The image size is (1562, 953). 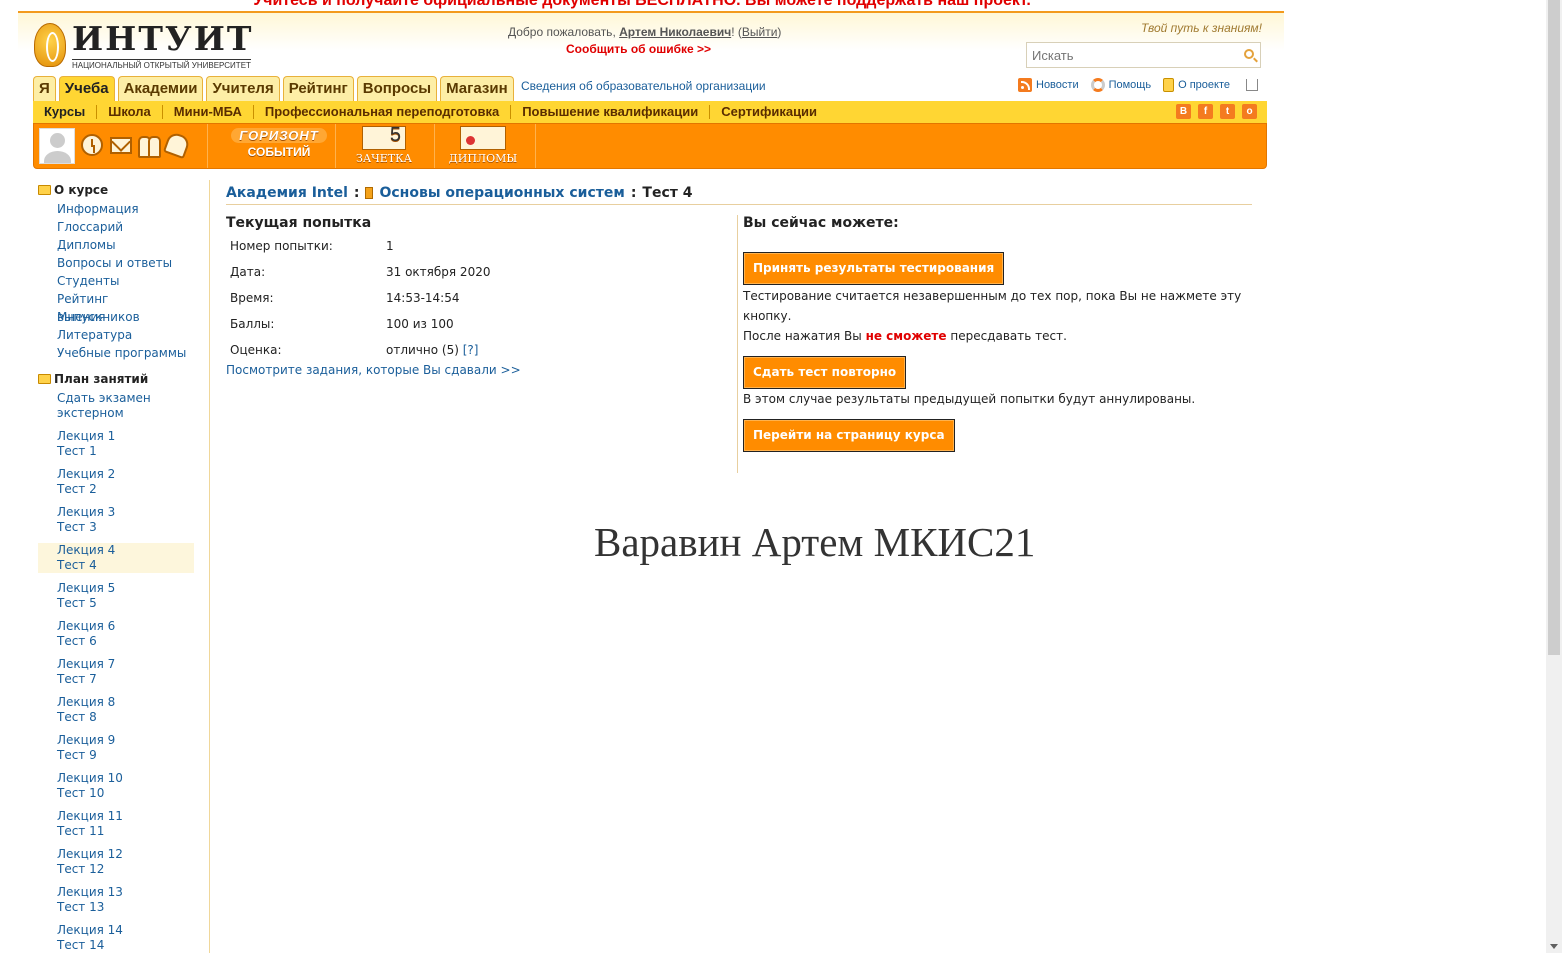 I want to click on test-link: Тест 6, so click(x=125, y=641).